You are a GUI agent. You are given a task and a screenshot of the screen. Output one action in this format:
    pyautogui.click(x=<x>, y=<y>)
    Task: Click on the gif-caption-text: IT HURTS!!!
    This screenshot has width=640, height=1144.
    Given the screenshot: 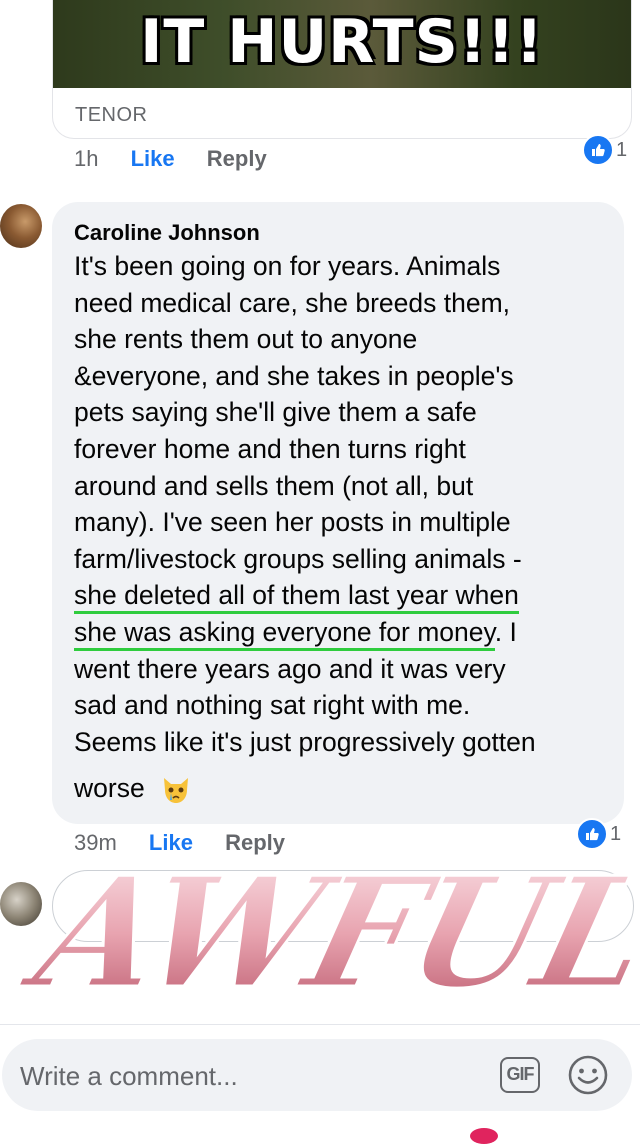 What is the action you would take?
    pyautogui.click(x=342, y=42)
    